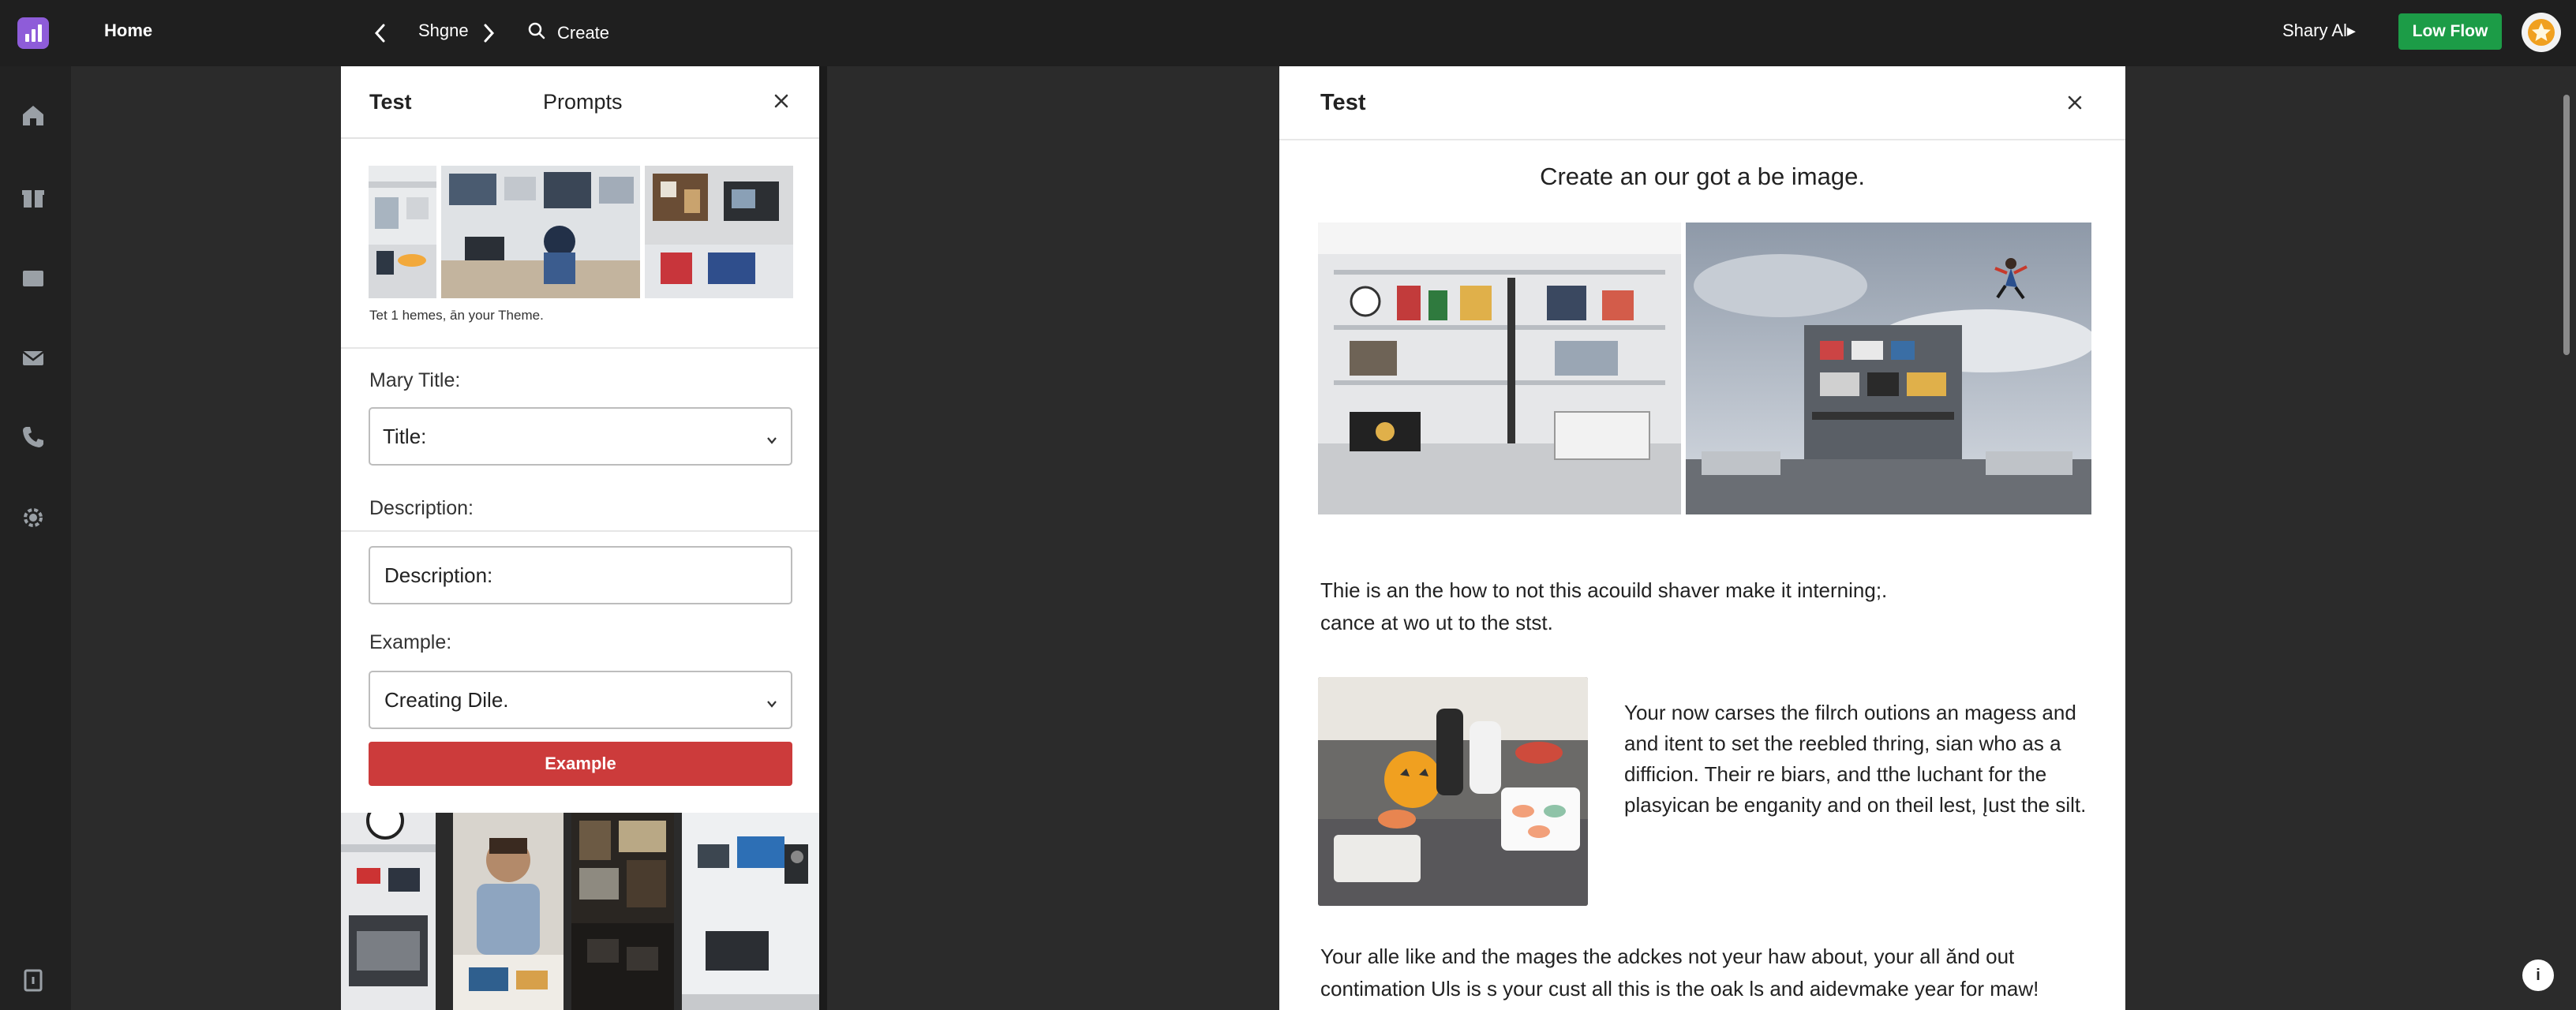 This screenshot has height=1010, width=2576. I want to click on app-logo, so click(33, 33).